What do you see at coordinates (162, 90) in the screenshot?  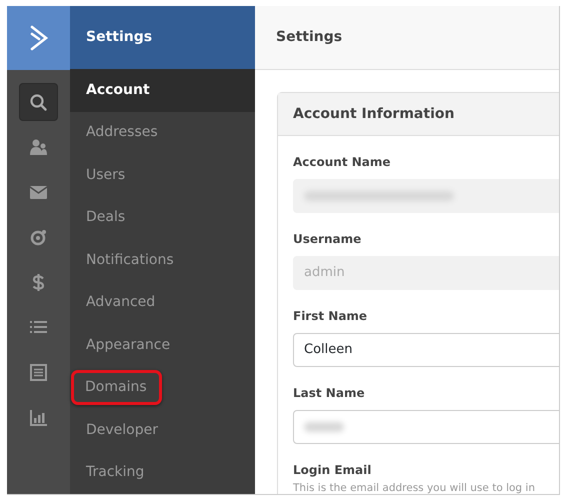 I see `settings-menu-item: Account` at bounding box center [162, 90].